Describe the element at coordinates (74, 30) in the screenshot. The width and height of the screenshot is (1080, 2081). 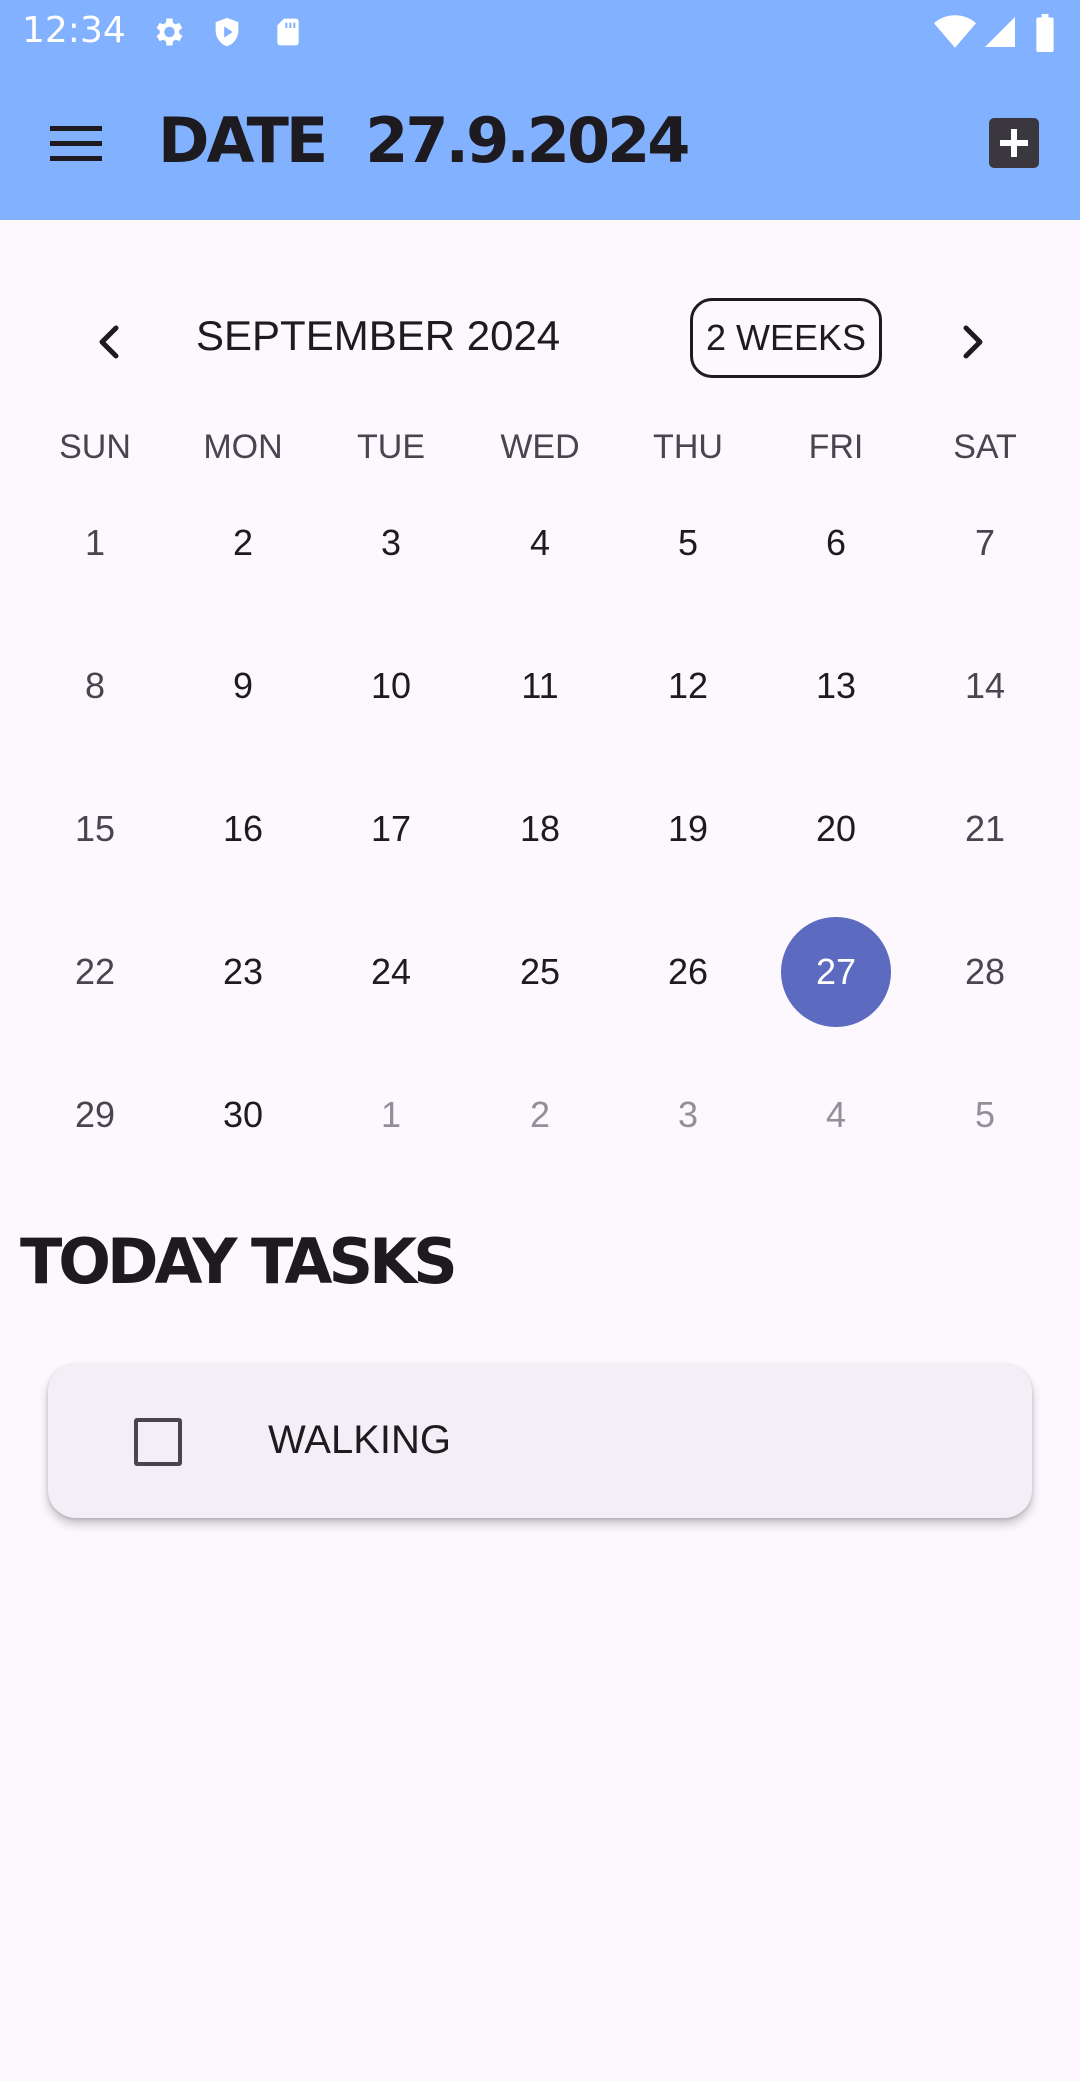
I see `status-time: 12:34` at that location.